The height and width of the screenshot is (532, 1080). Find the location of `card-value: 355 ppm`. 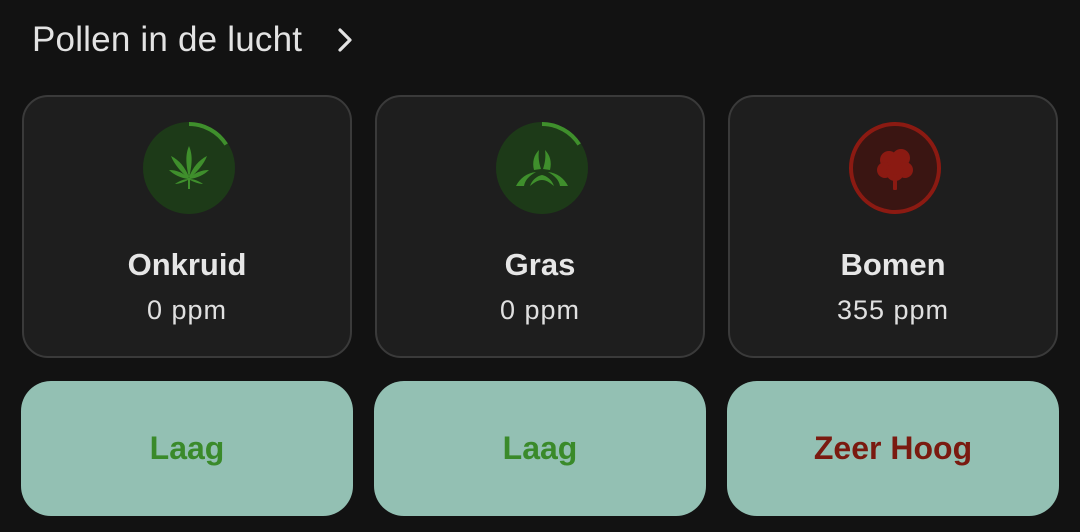

card-value: 355 ppm is located at coordinates (893, 310).